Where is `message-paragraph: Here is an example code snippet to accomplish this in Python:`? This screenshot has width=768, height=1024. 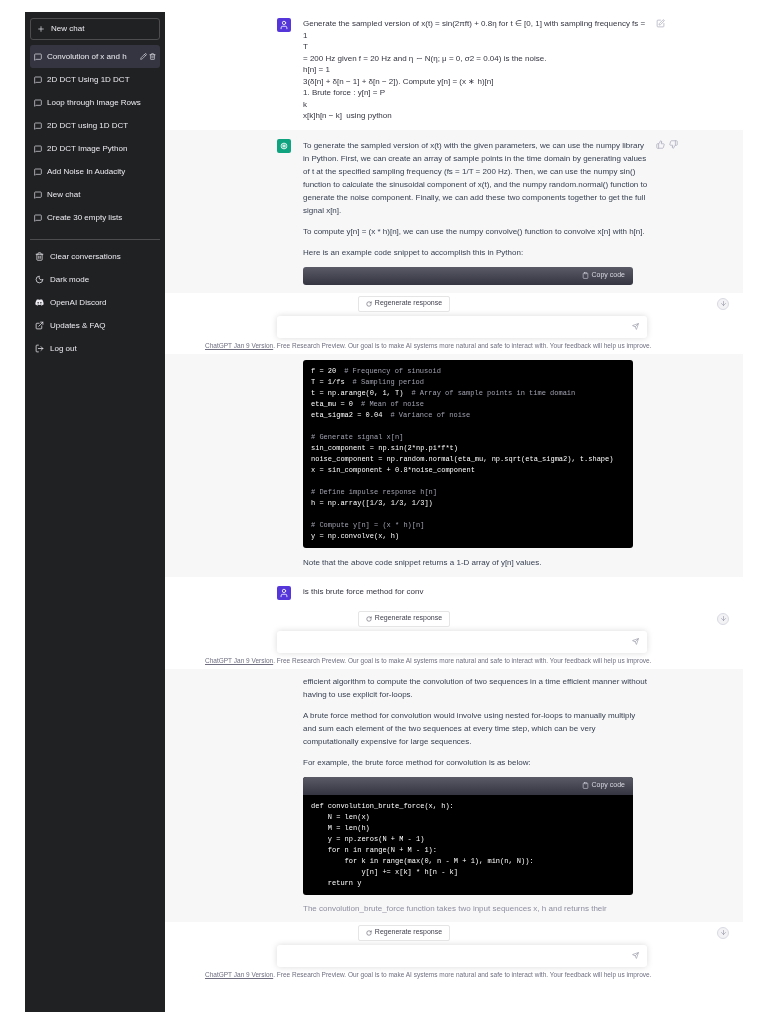 message-paragraph: Here is an example code snippet to accomplish this in Python: is located at coordinates (414, 252).